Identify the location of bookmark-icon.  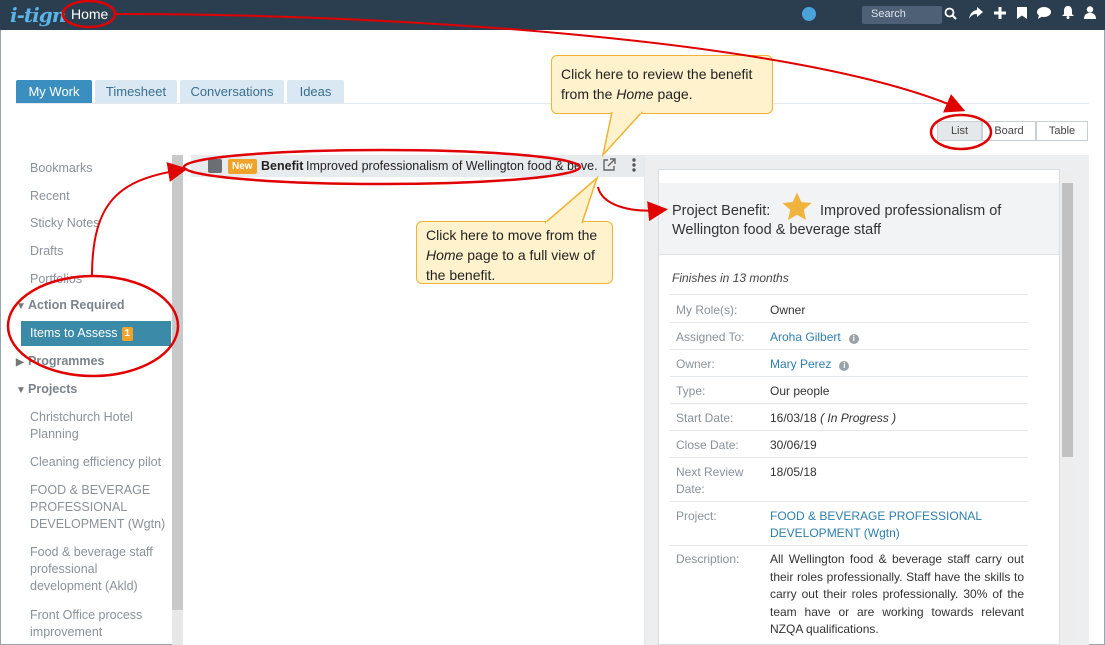
(1022, 15).